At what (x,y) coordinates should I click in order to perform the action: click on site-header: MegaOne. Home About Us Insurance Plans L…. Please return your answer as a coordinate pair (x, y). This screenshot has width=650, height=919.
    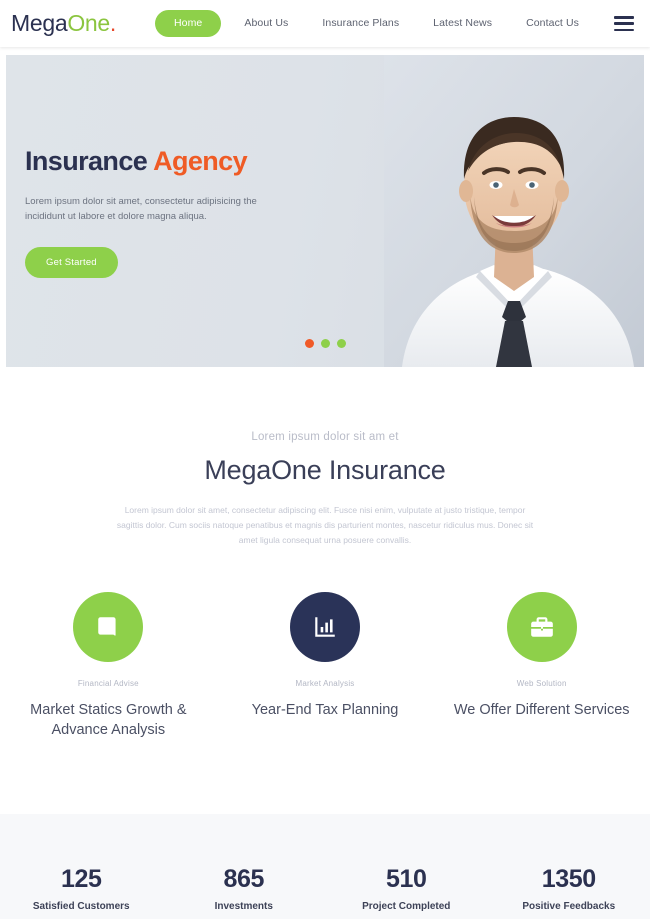
    Looking at the image, I should click on (325, 23).